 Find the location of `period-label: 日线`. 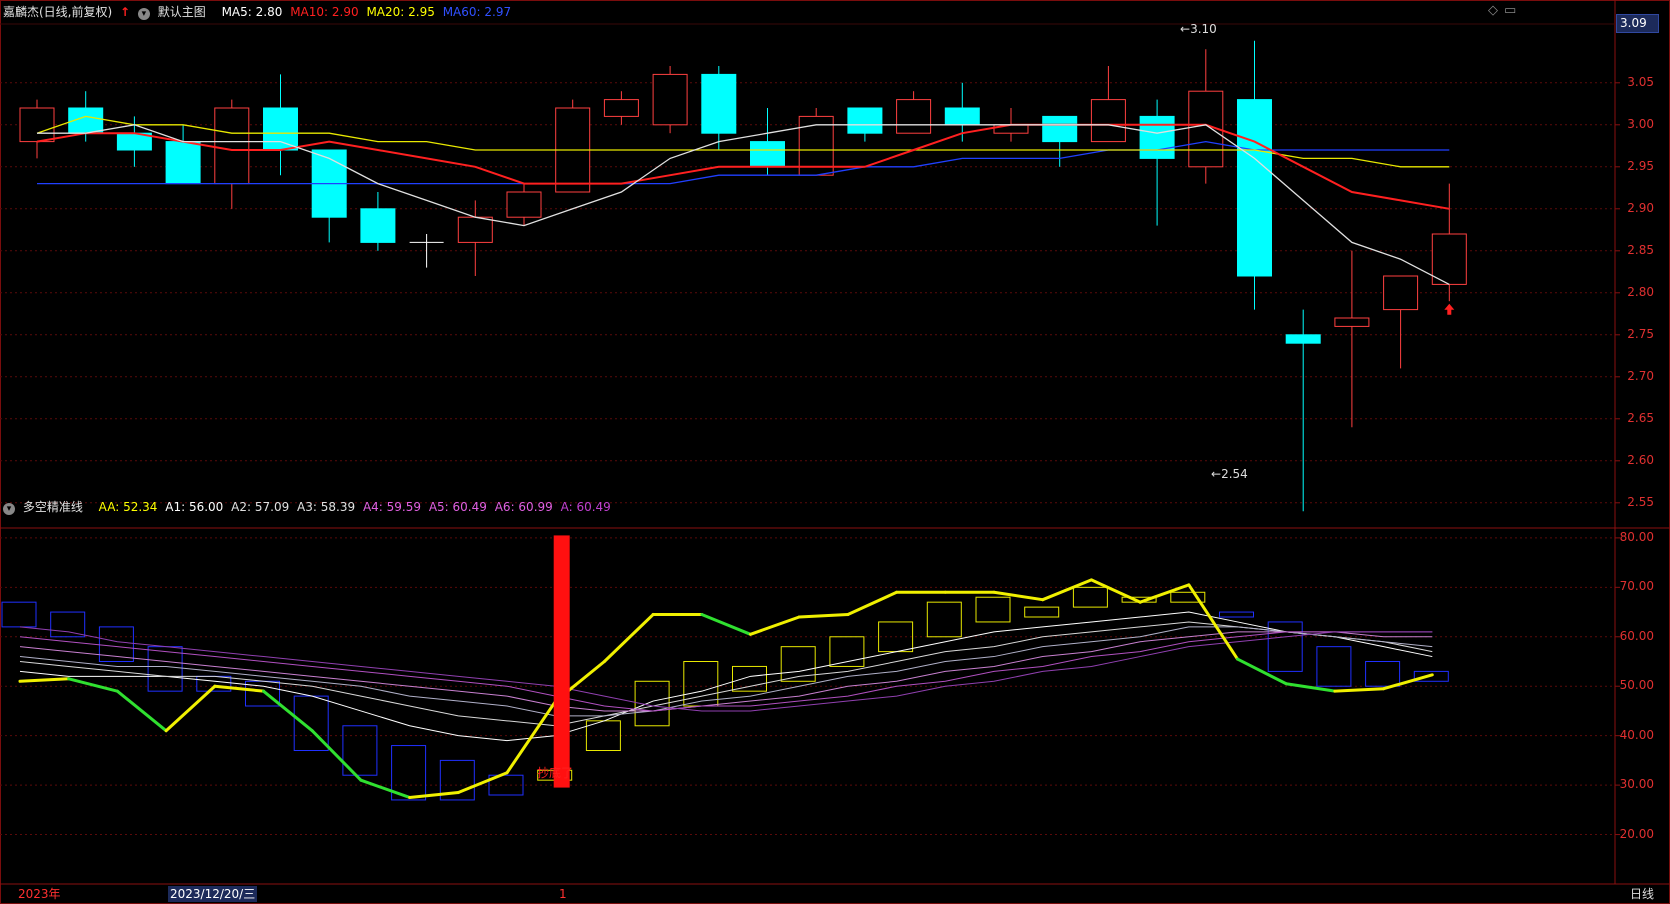

period-label: 日线 is located at coordinates (1642, 894).